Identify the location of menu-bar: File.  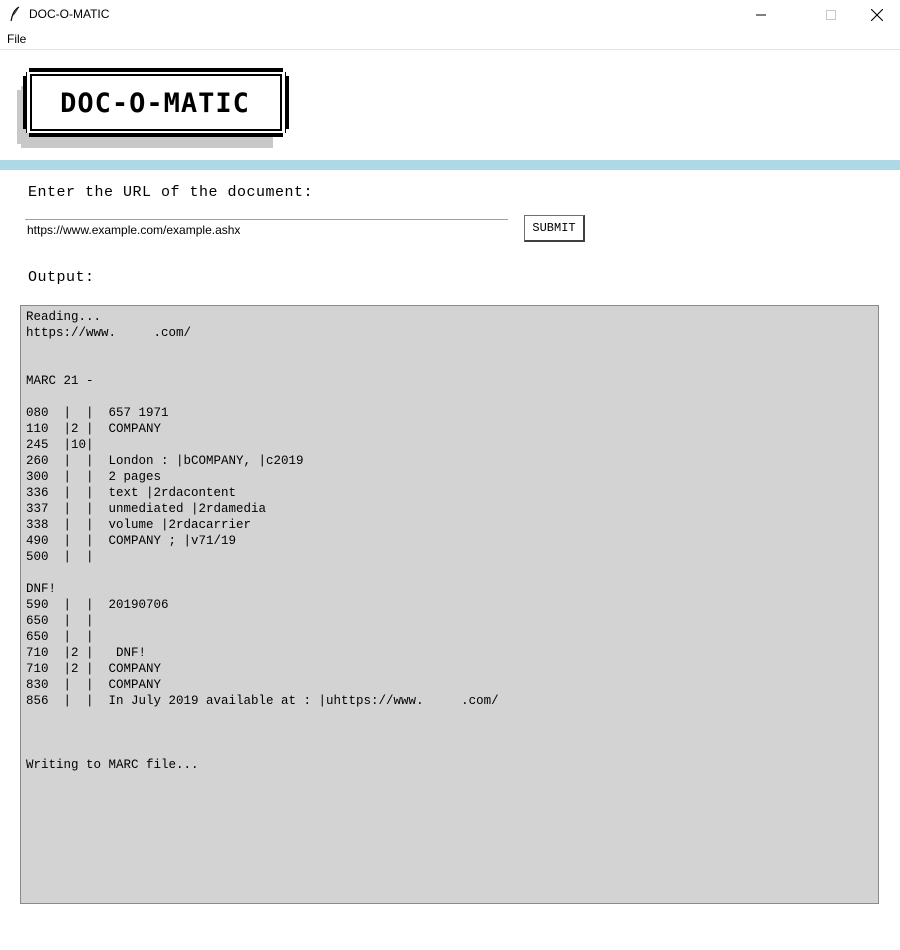
(450, 39).